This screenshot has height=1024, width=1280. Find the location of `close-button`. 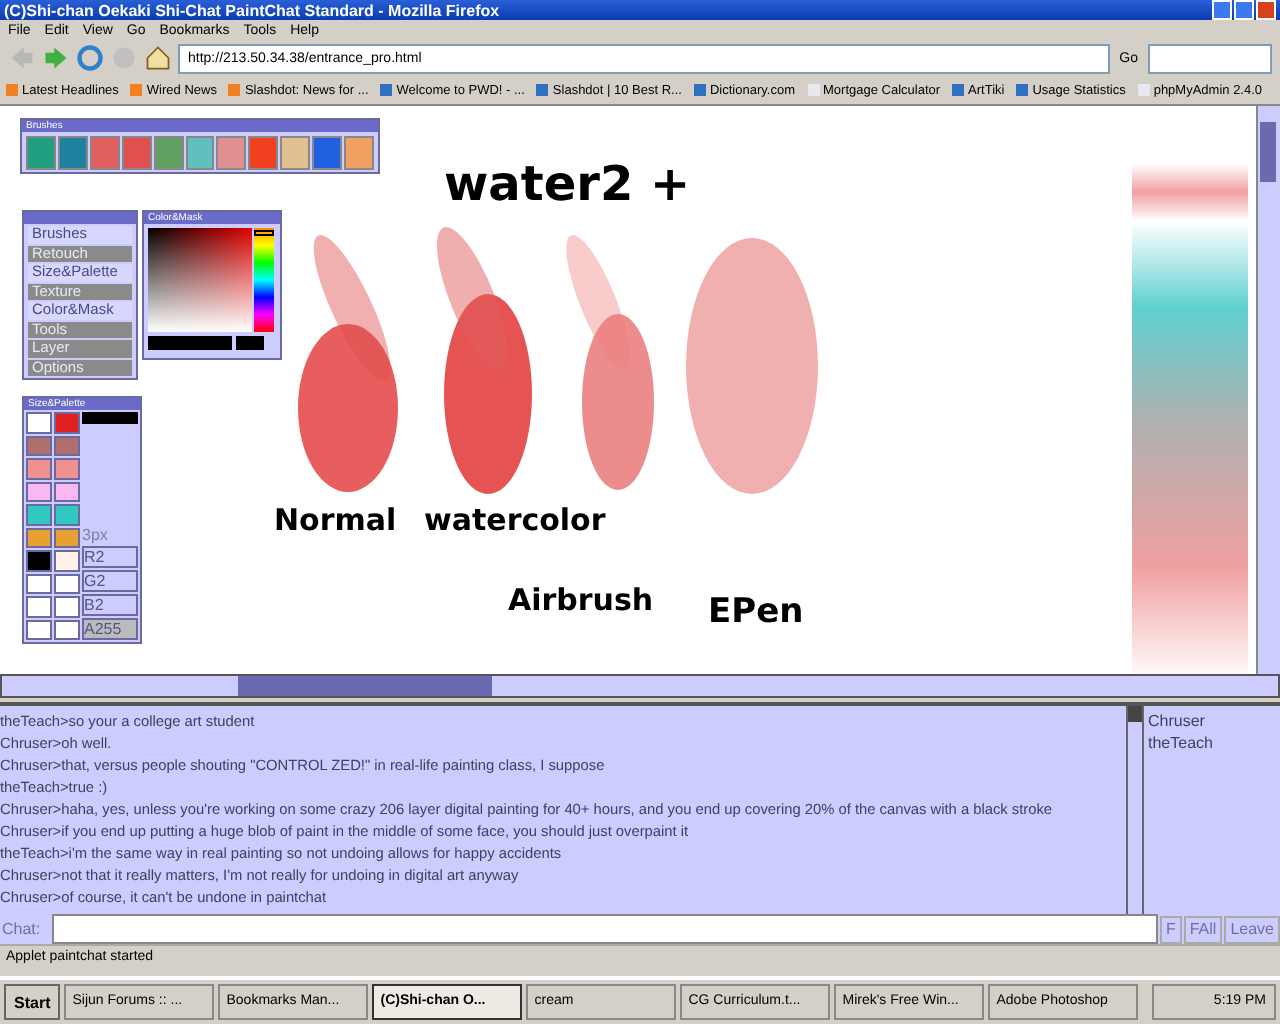

close-button is located at coordinates (1266, 10).